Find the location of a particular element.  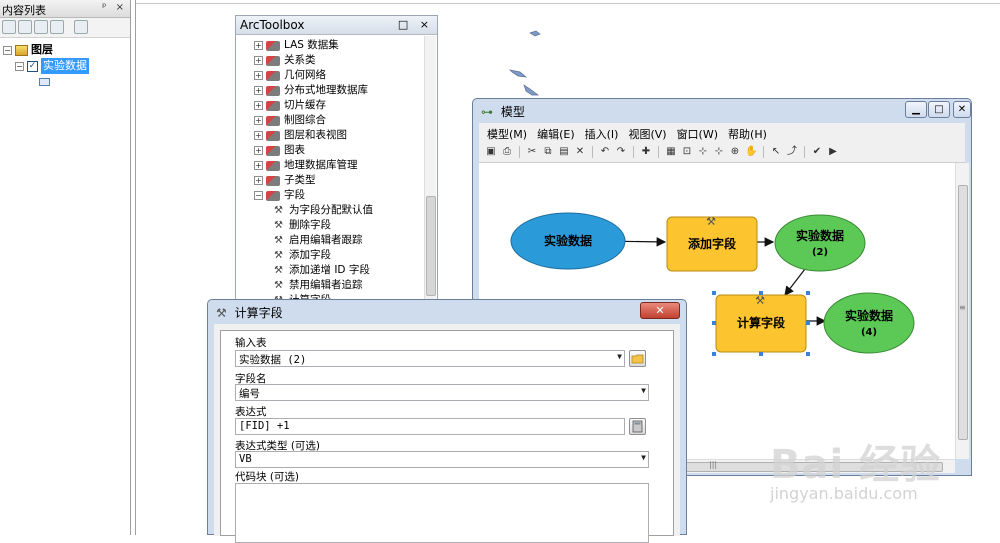

paste-icon: ▤ is located at coordinates (564, 152).